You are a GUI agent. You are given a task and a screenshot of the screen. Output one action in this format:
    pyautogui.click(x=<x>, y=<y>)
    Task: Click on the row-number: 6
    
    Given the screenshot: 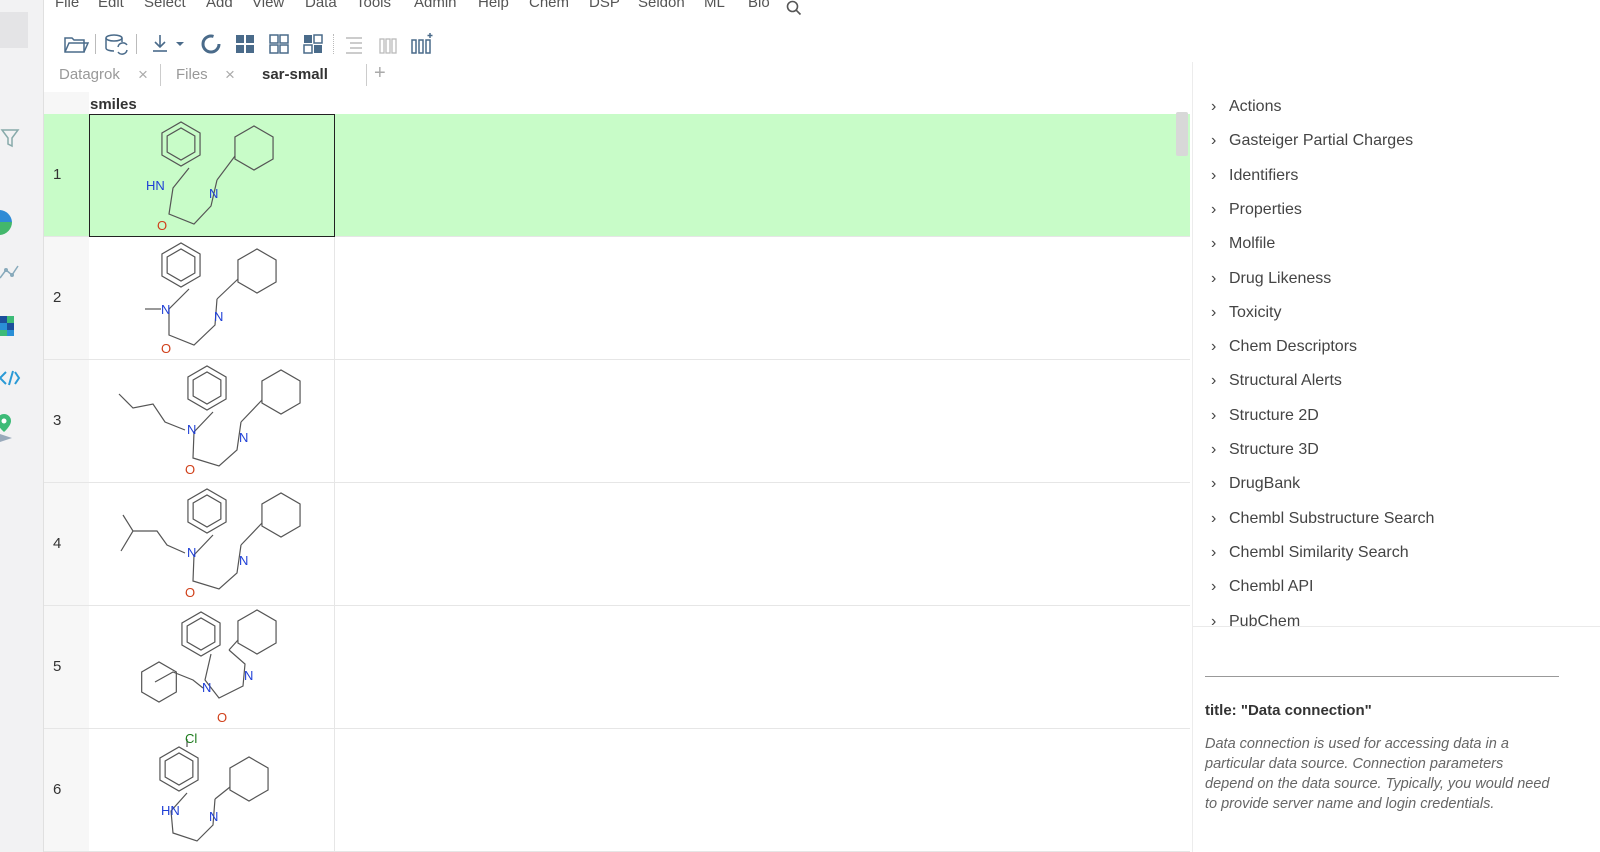 What is the action you would take?
    pyautogui.click(x=57, y=789)
    